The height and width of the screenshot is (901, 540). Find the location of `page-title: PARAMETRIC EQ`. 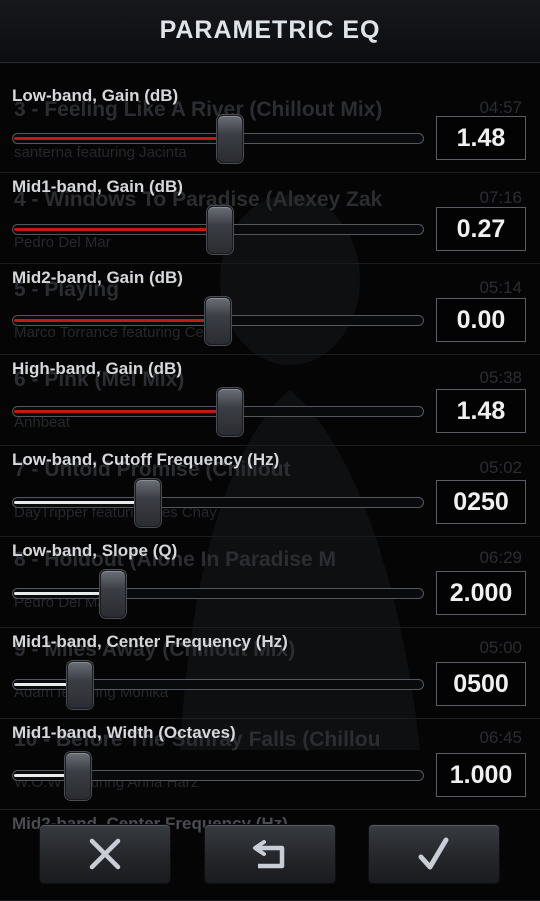

page-title: PARAMETRIC EQ is located at coordinates (270, 30).